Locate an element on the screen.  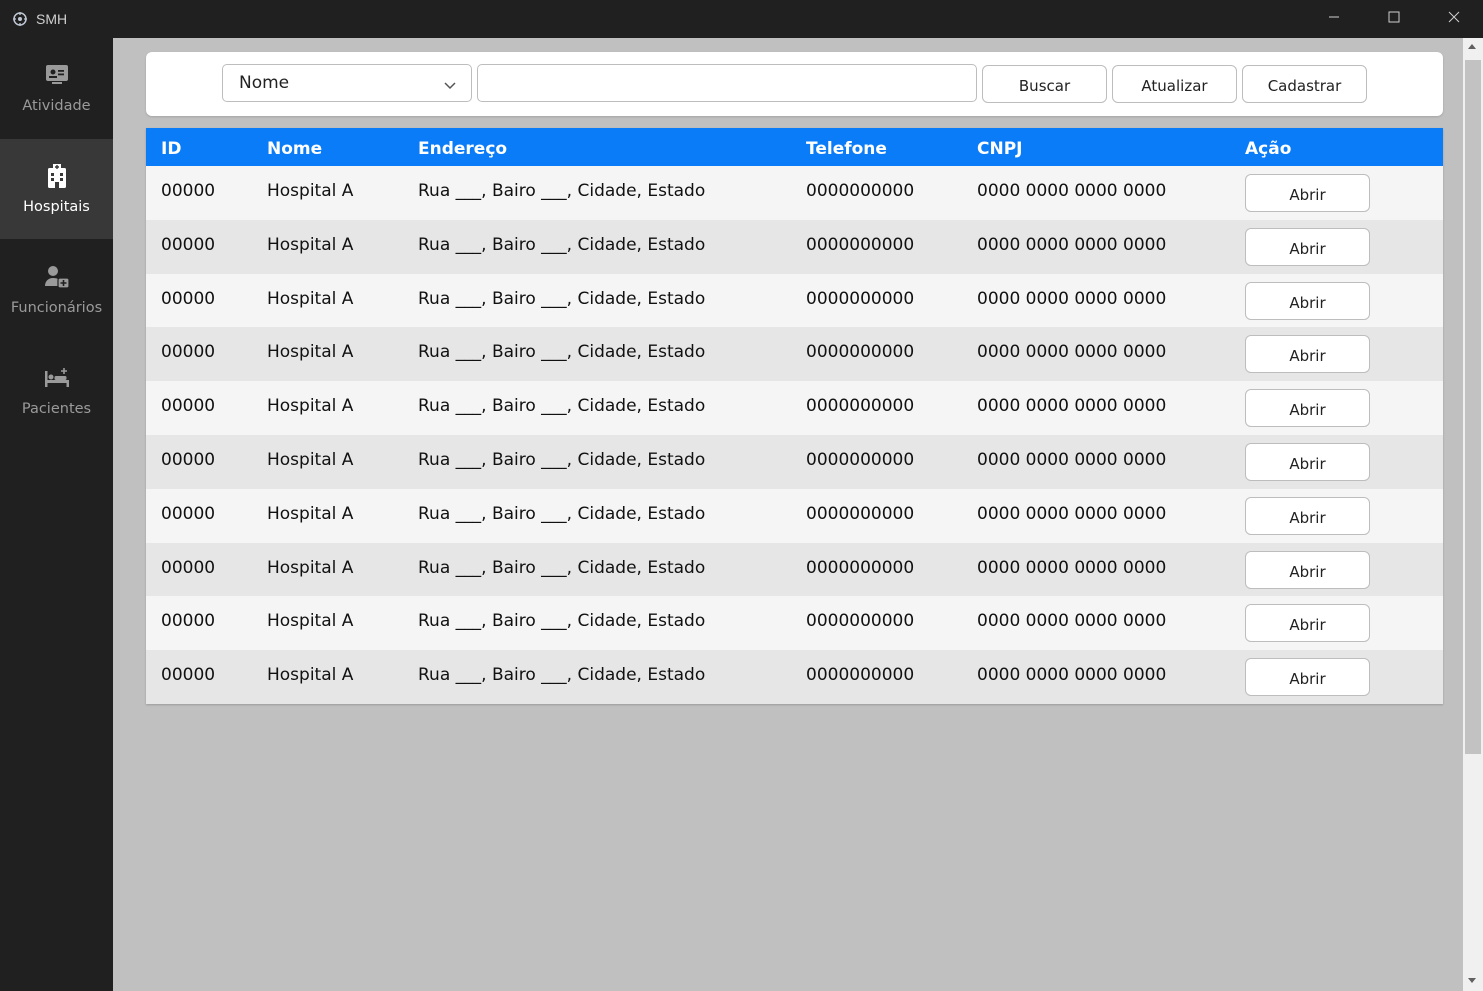
close-icon is located at coordinates (1454, 19).